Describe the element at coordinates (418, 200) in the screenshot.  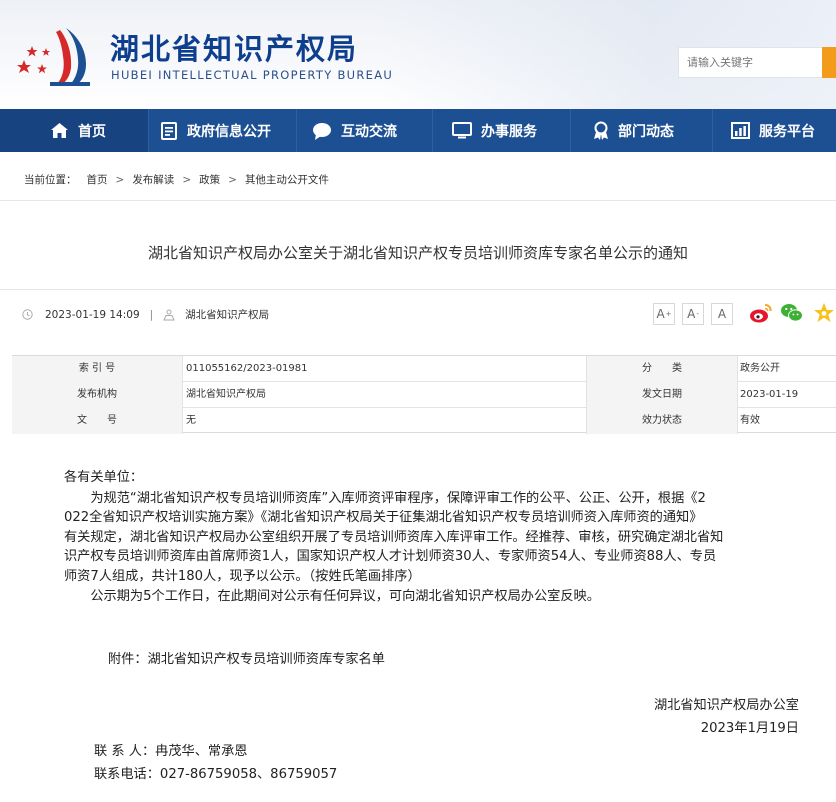
I see `breadcrumb-divider` at that location.